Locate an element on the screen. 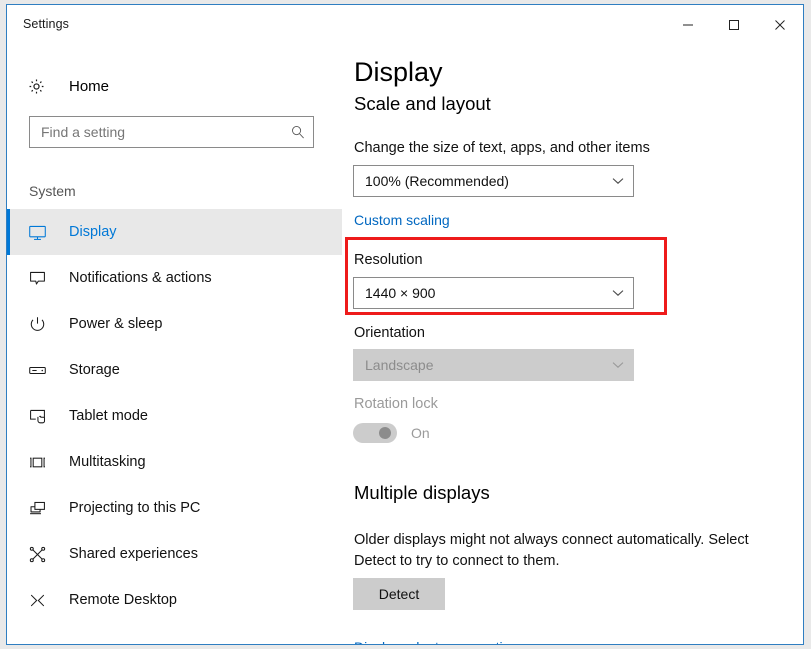 The width and height of the screenshot is (811, 649). projecting-icon is located at coordinates (37, 508).